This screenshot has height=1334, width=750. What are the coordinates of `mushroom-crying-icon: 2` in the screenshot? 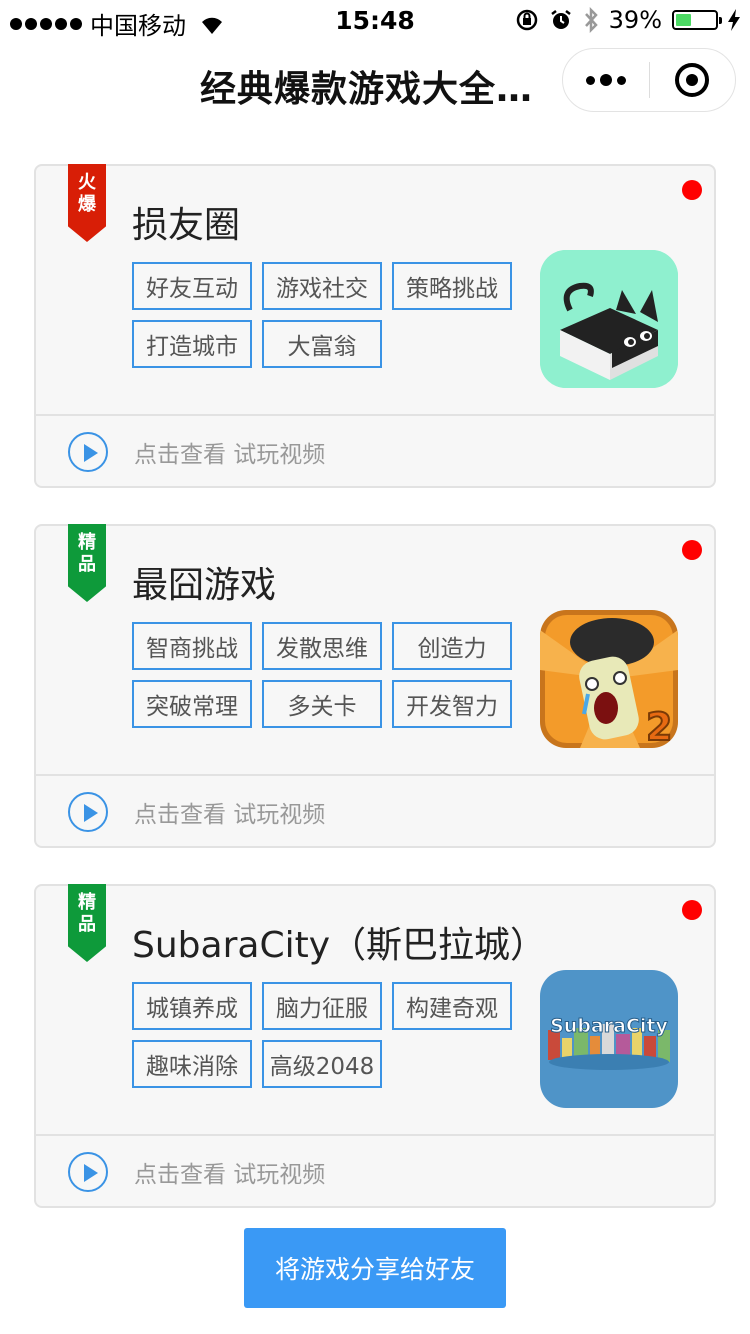 It's located at (609, 679).